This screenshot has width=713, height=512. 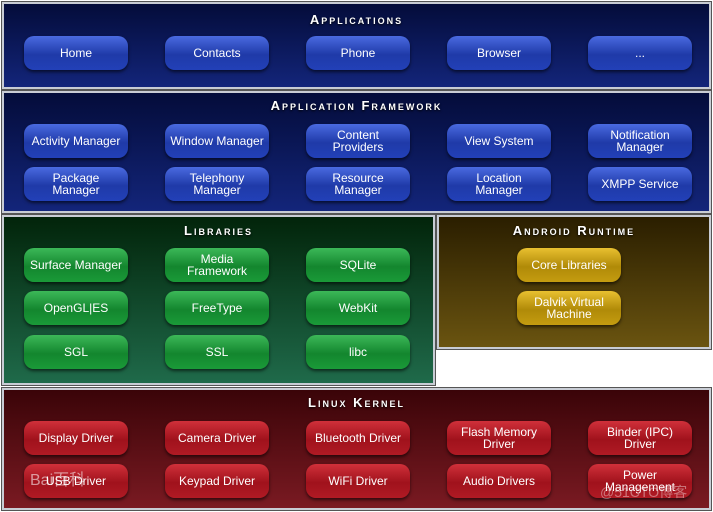 I want to click on framework-component-xmpp-service: XMPP Service, so click(x=640, y=184).